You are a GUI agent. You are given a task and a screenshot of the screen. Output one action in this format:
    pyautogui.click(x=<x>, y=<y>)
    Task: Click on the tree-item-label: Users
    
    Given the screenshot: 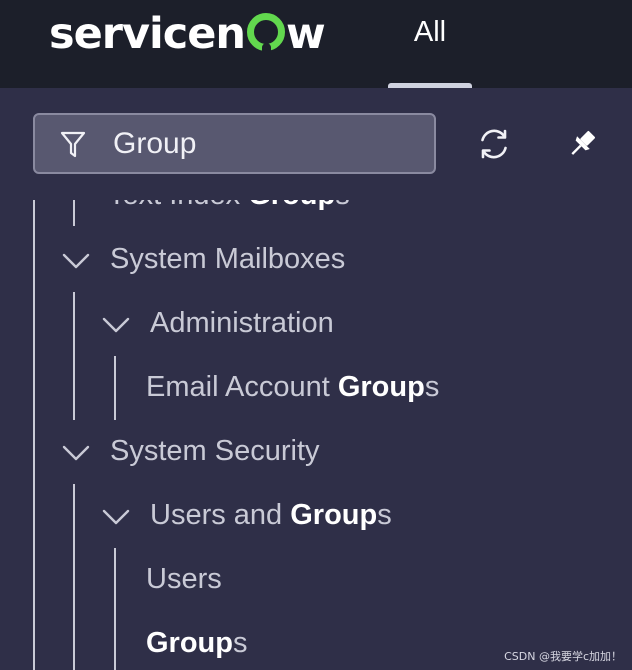 What is the action you would take?
    pyautogui.click(x=184, y=579)
    